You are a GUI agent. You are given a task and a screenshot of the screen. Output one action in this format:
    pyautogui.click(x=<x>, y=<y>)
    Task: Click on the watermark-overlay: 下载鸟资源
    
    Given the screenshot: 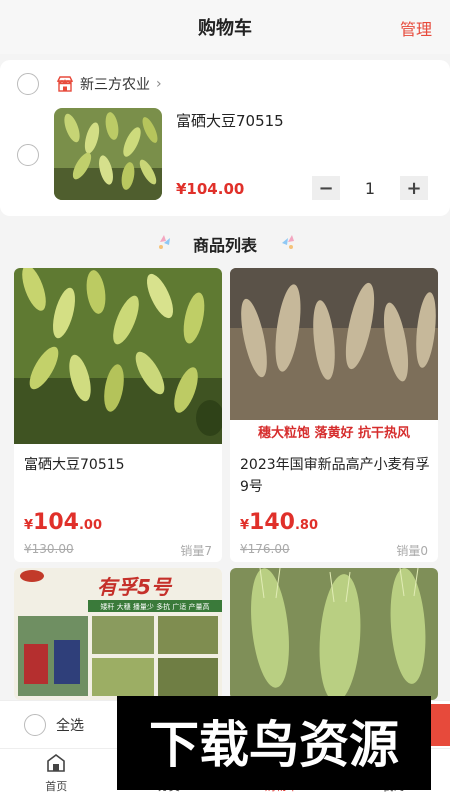 What is the action you would take?
    pyautogui.click(x=274, y=743)
    